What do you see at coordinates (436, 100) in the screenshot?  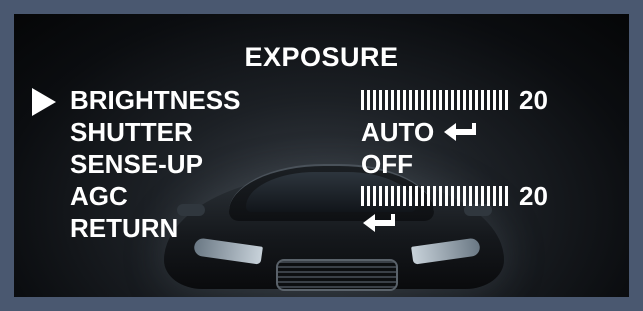 I see `brightness-level-bar` at bounding box center [436, 100].